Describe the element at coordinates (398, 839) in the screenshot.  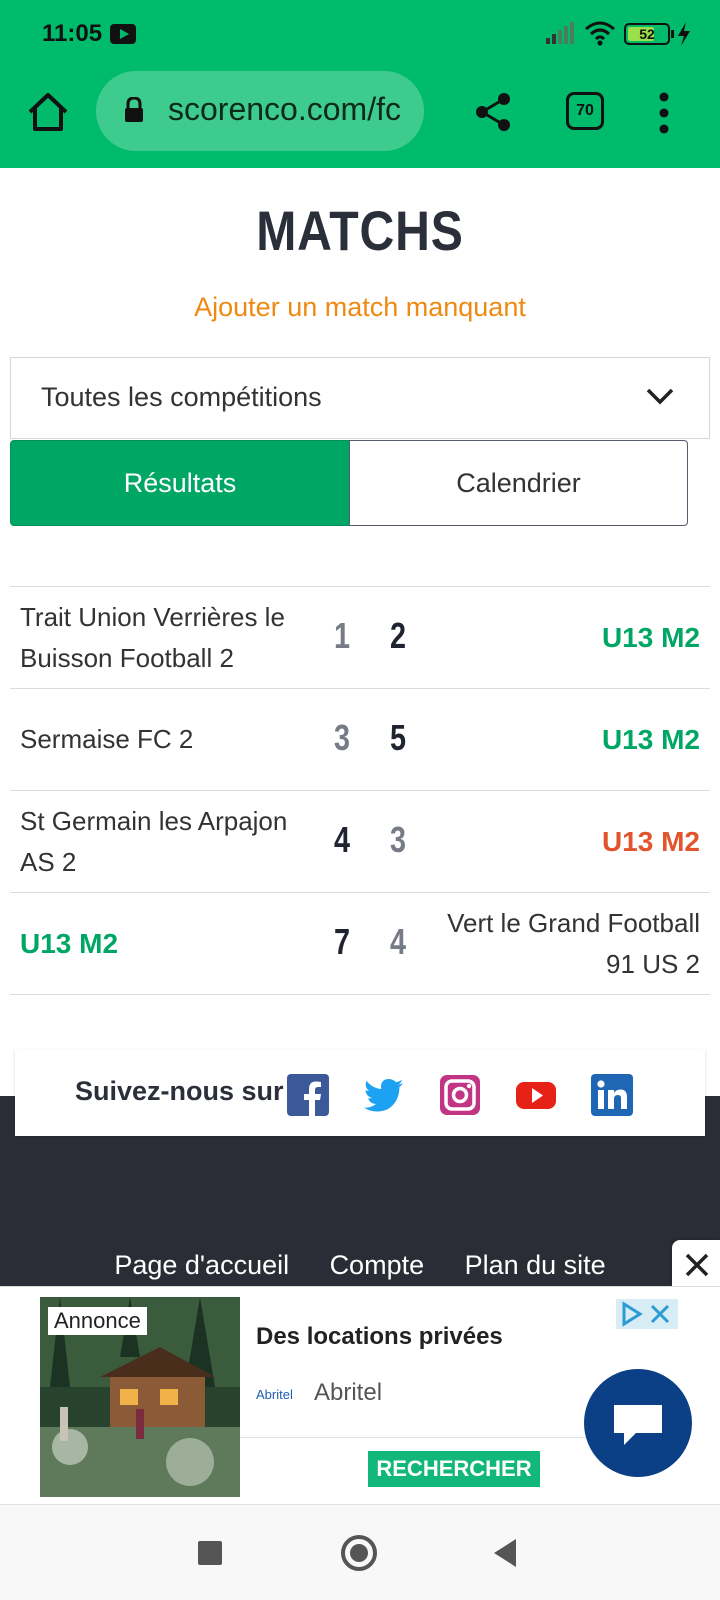
I see `away-score: 3` at that location.